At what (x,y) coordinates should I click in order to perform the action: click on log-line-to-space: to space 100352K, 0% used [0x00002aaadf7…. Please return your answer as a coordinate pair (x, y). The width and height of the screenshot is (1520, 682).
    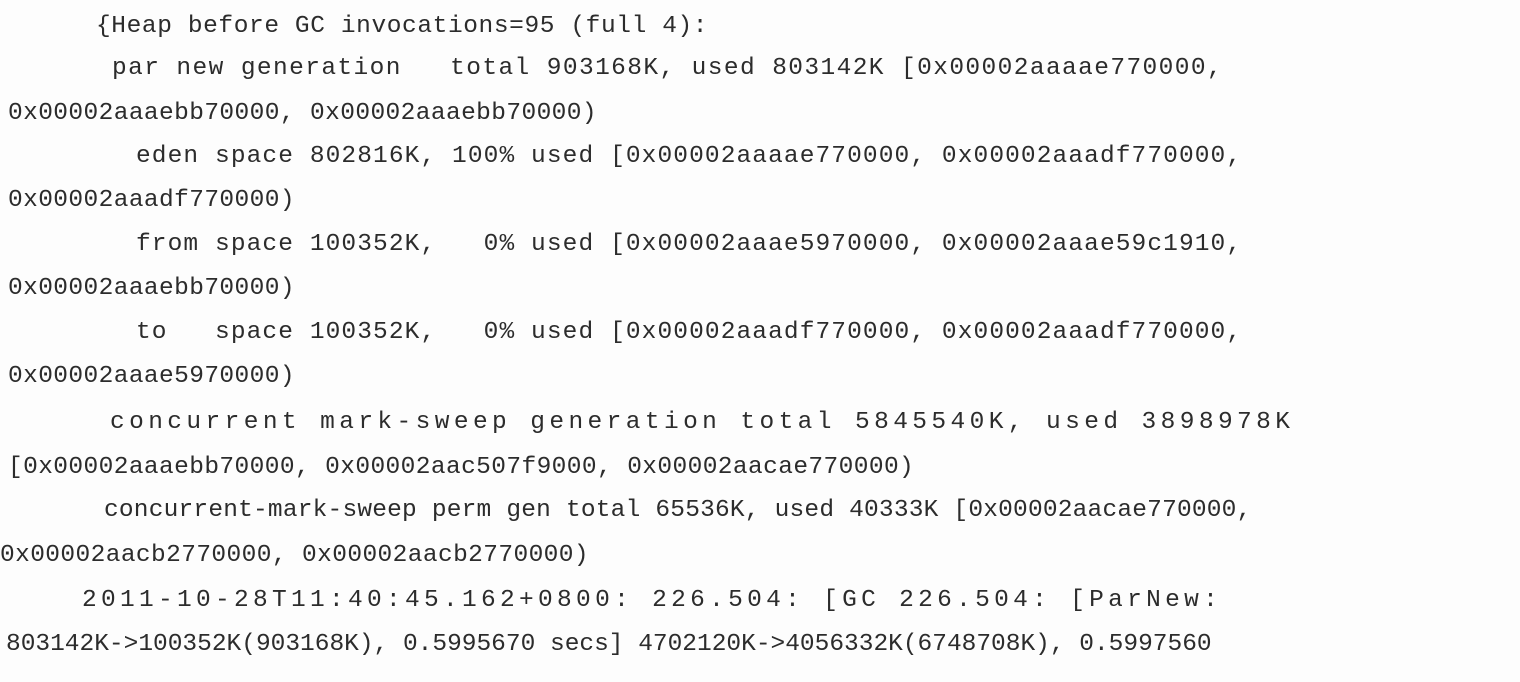
    Looking at the image, I should click on (689, 332).